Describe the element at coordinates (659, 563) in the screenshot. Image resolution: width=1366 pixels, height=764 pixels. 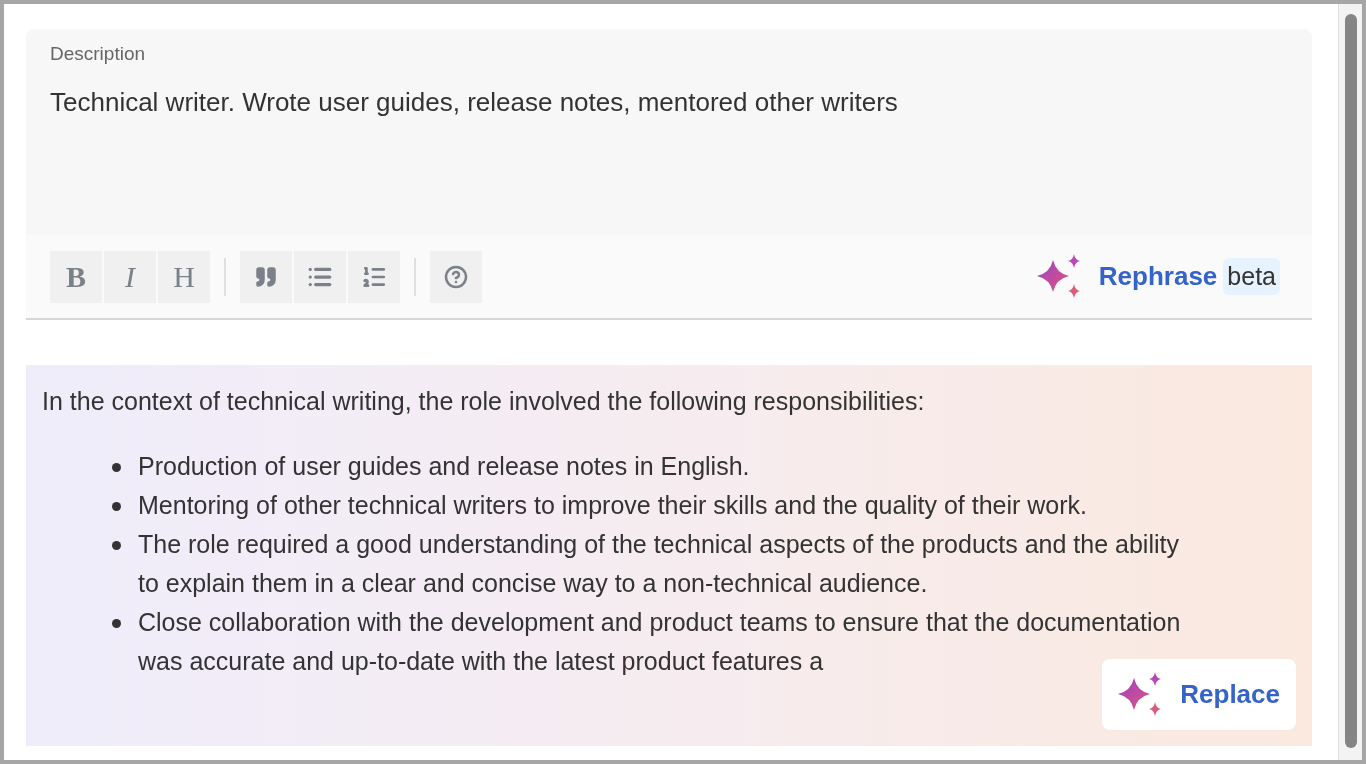
I see `suggestion-item: The role required a good understanding of the technical aspects of the products and the ability to explain them in a clear and concise way to a non-technical audience.` at that location.